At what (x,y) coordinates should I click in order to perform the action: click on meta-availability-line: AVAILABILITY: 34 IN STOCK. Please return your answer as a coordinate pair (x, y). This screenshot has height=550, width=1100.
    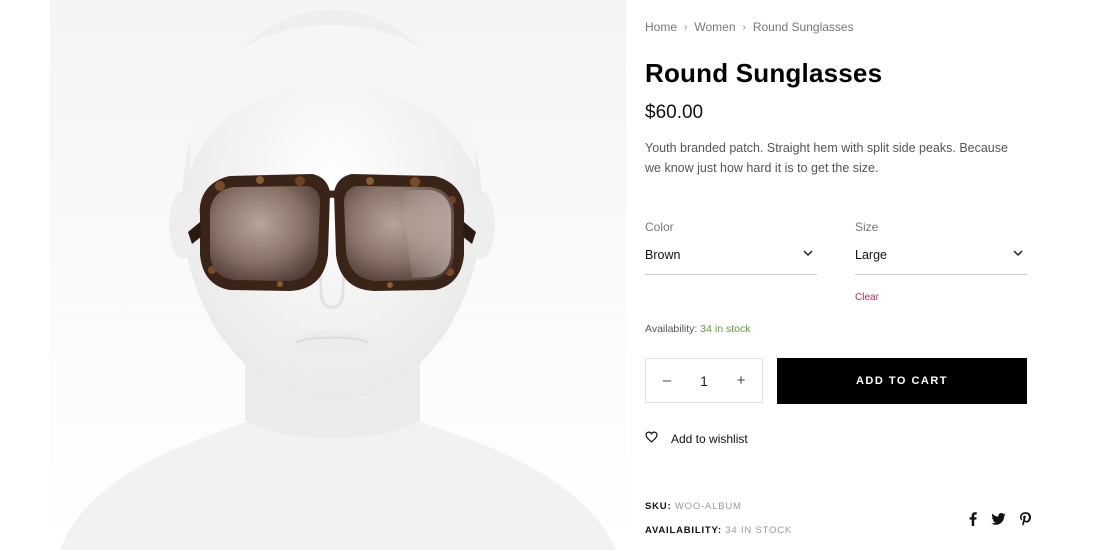
    Looking at the image, I should click on (718, 530).